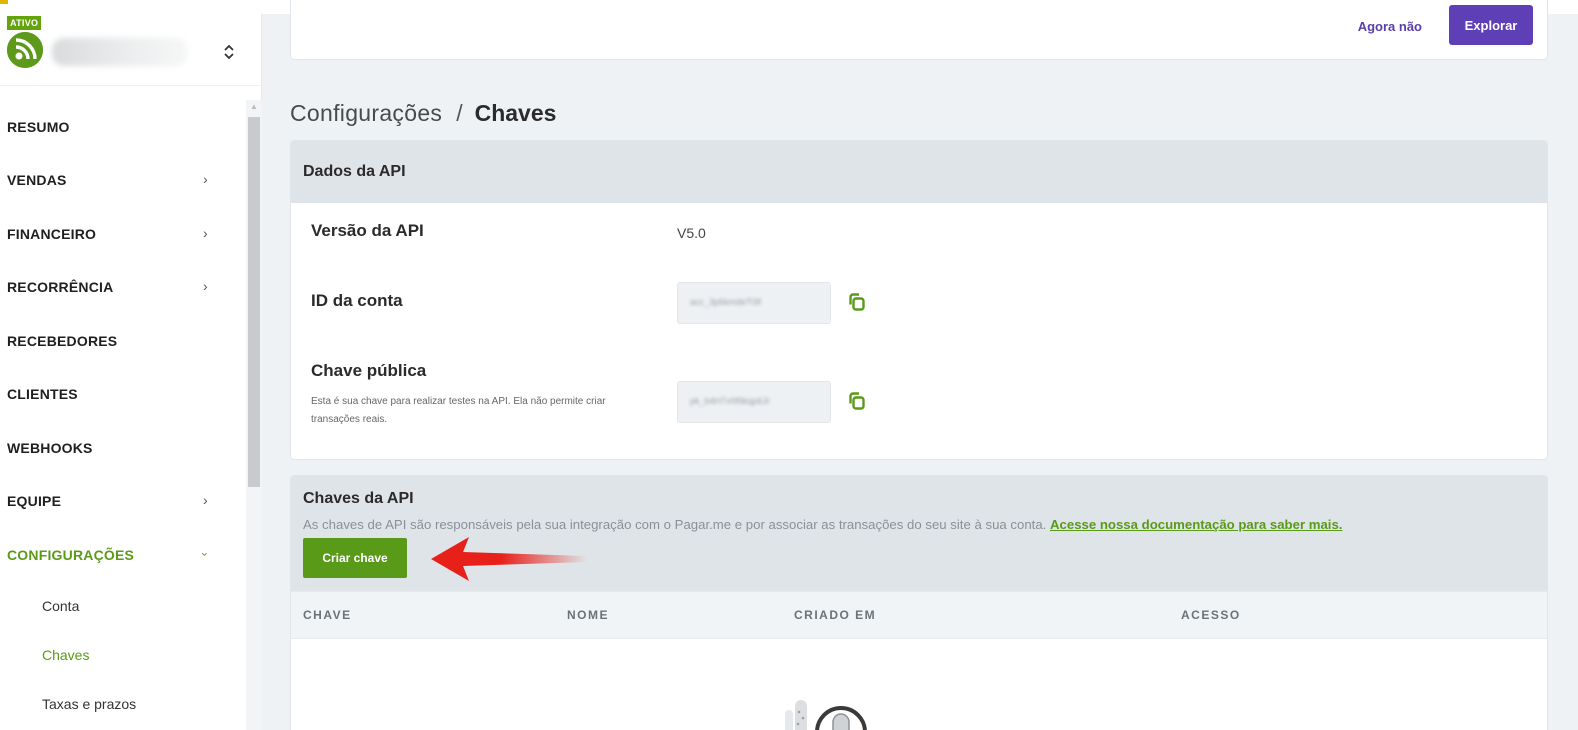 The height and width of the screenshot is (730, 1578). I want to click on sidebar-item-recorrencia: RECORRÊNCIA ›, so click(123, 288).